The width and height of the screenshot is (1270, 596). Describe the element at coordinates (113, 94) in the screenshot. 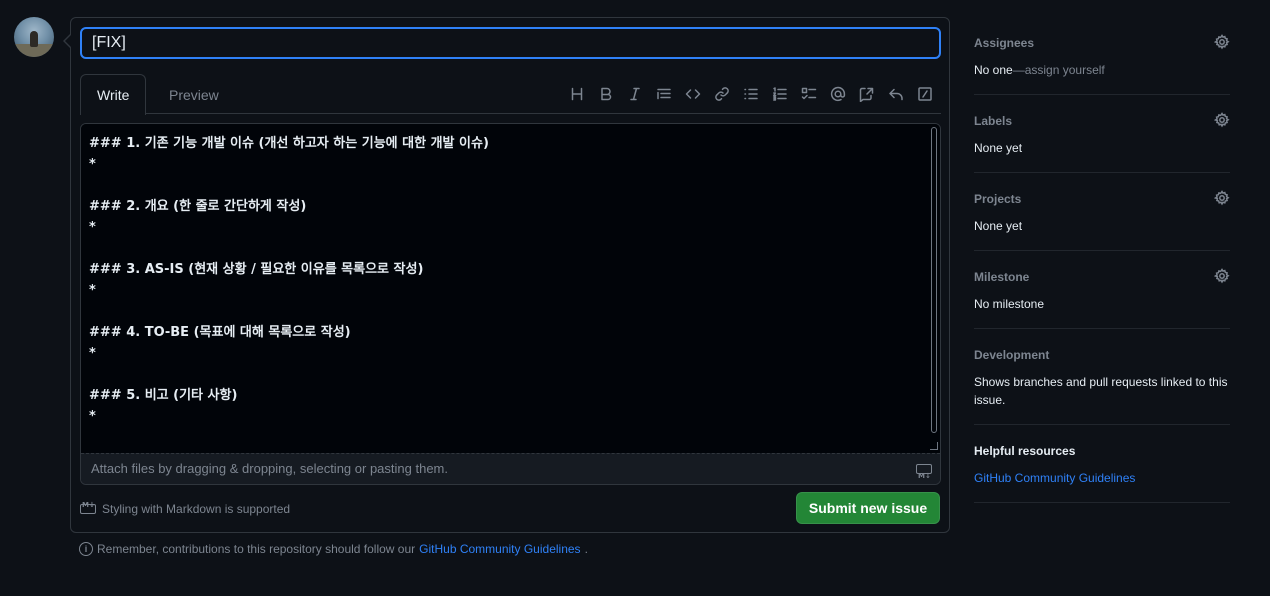

I see `tab-write: Write` at that location.